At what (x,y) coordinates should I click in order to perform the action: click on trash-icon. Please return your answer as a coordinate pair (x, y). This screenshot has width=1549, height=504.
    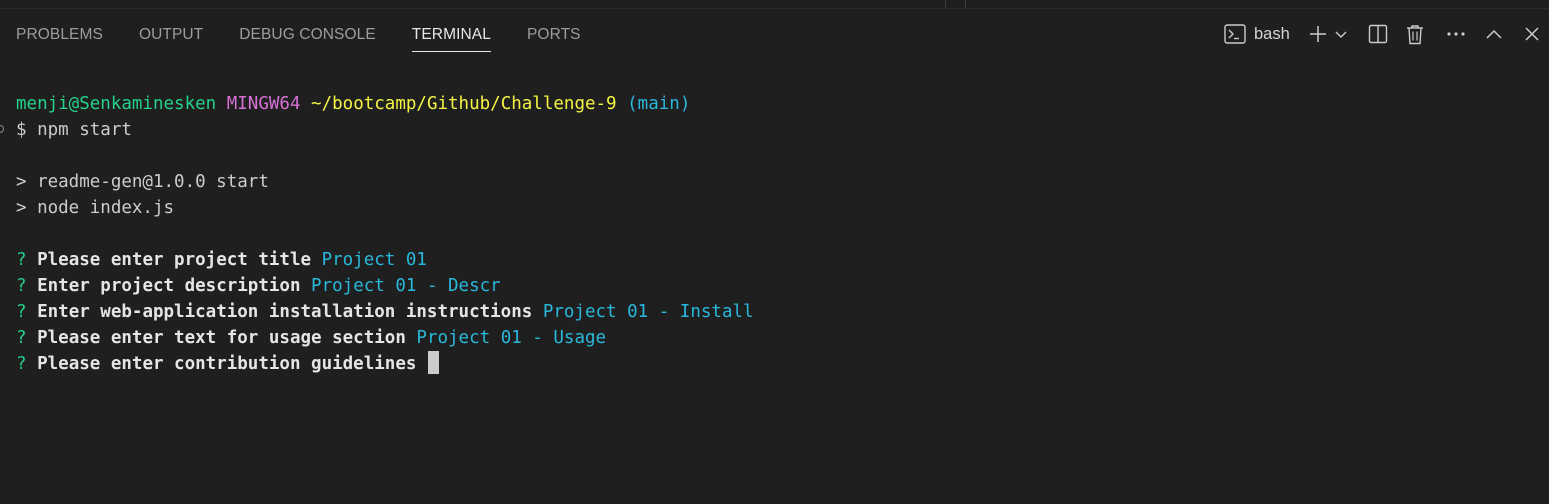
    Looking at the image, I should click on (1415, 34).